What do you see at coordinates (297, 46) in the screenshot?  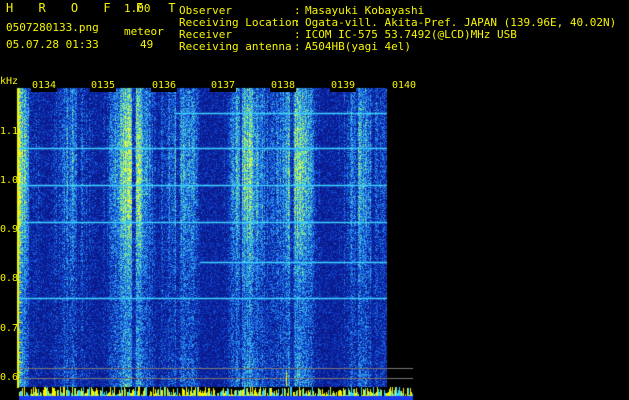 I see `antenna-colon: :` at bounding box center [297, 46].